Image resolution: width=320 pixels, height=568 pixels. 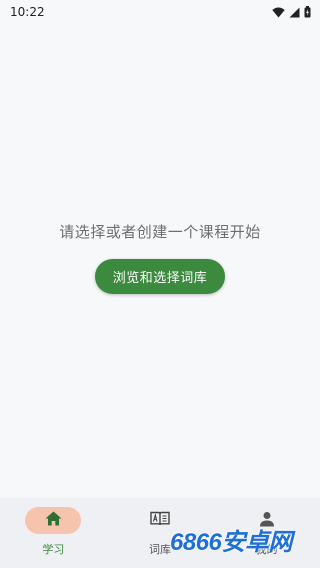 I want to click on nav-item-wordbank: 词库, so click(x=160, y=533).